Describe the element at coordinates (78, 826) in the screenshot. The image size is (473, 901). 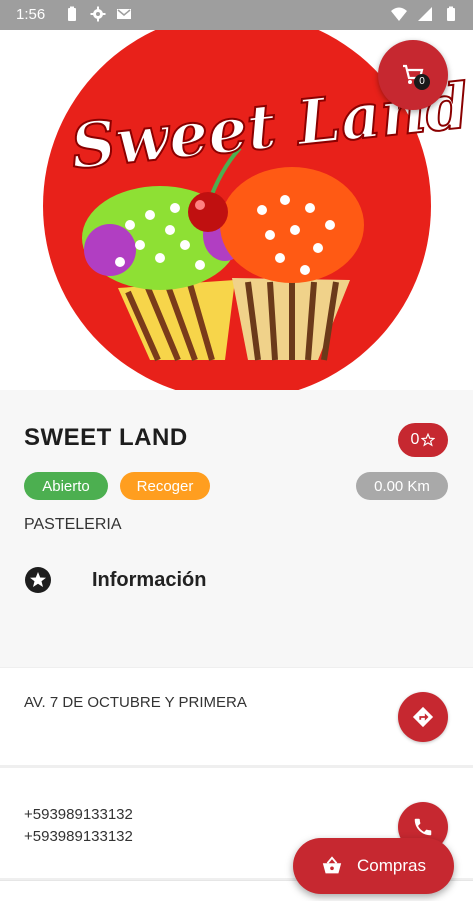
I see `phone-list: +593989133132 +593989133132` at that location.